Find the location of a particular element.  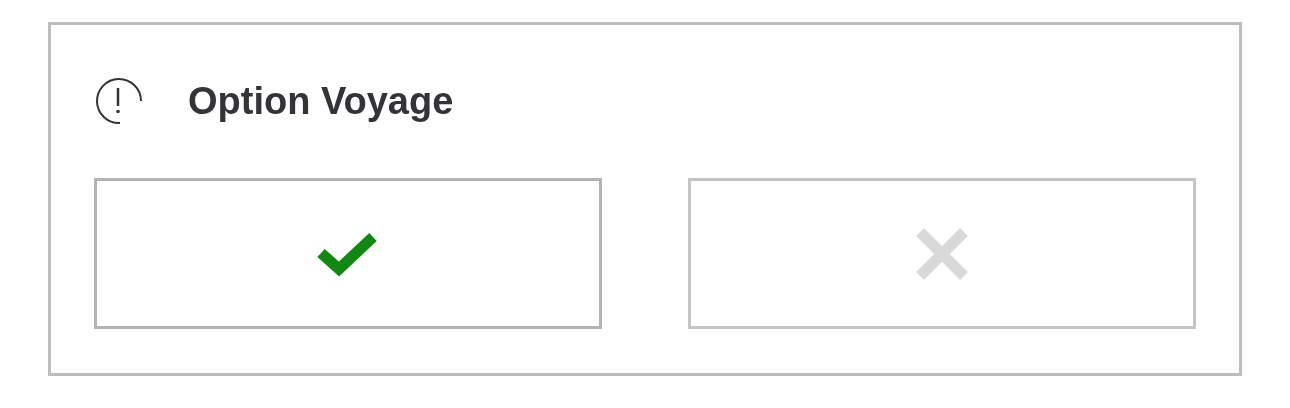

card-title: Option Voyage is located at coordinates (321, 101).